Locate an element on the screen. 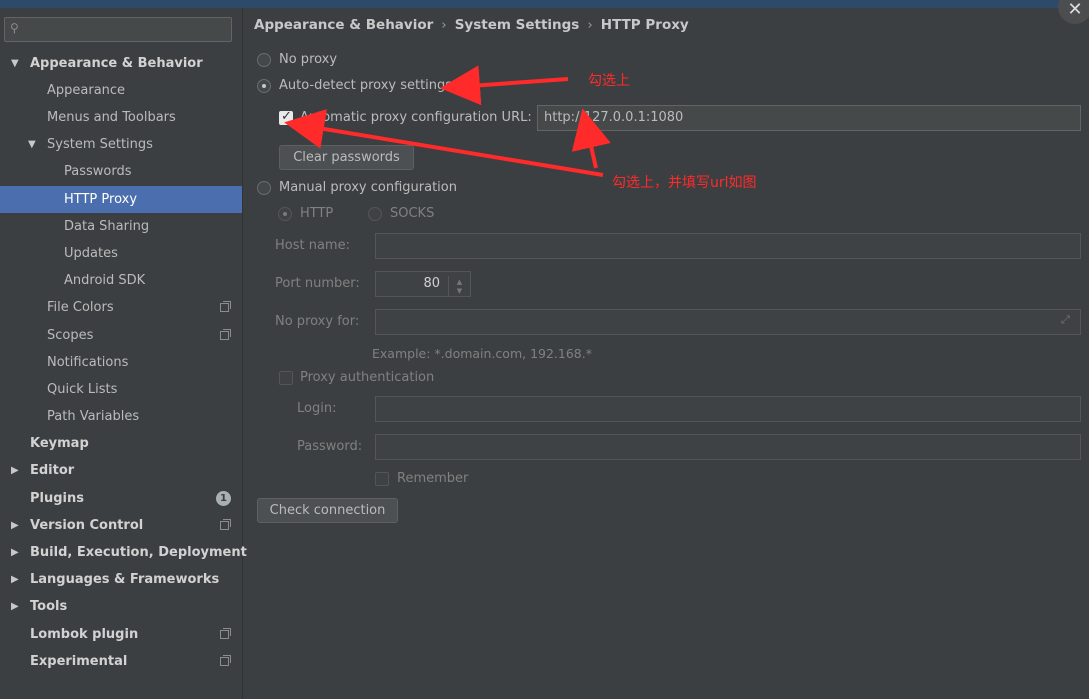 The width and height of the screenshot is (1089, 699). annotation-note: 勾选上，并填写url如图 is located at coordinates (684, 183).